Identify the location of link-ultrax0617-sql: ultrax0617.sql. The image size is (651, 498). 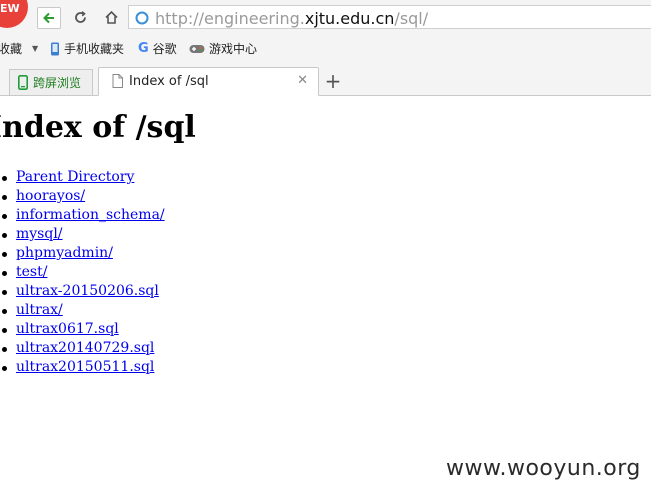
(67, 329).